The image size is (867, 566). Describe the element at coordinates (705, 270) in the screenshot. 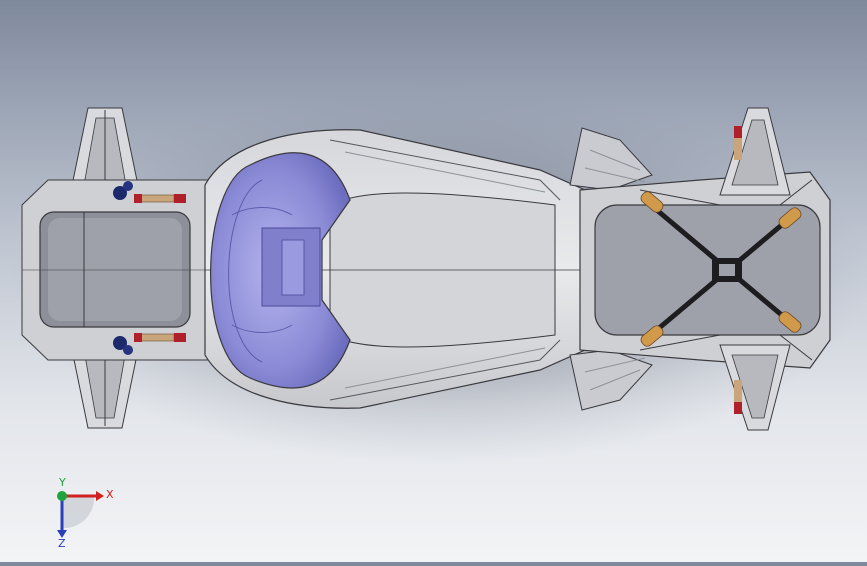

I see `rear-frame` at that location.